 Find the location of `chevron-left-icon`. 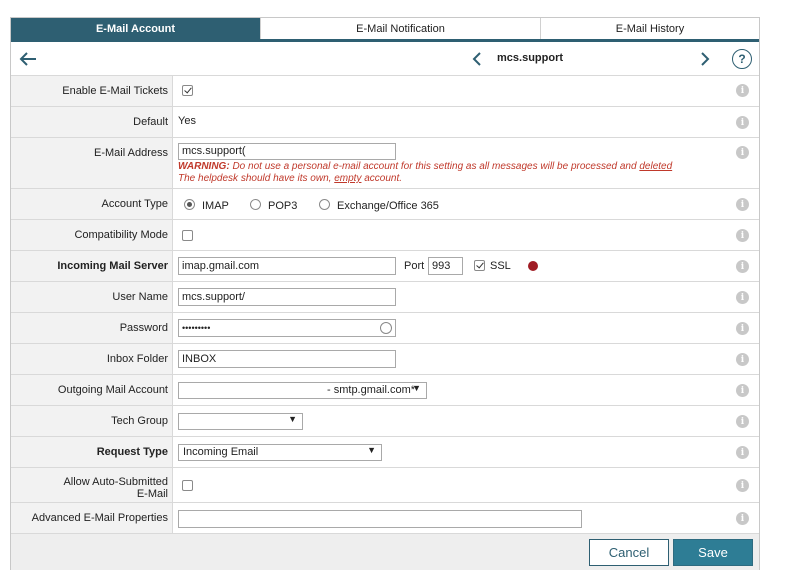

chevron-left-icon is located at coordinates (477, 59).